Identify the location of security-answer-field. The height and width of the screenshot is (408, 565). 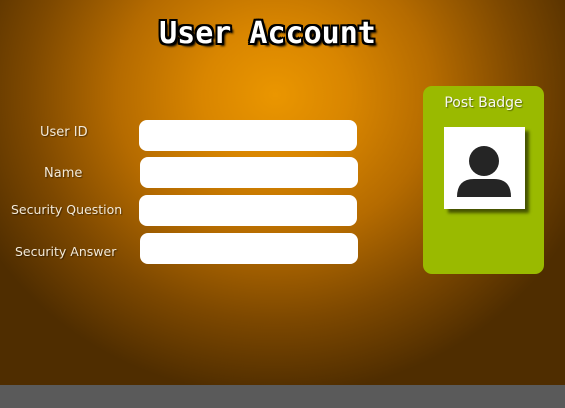
(249, 248).